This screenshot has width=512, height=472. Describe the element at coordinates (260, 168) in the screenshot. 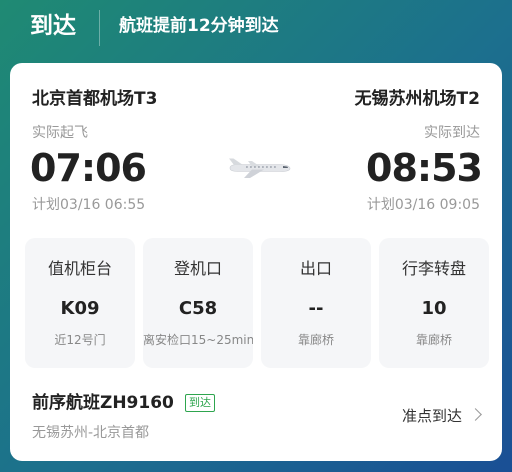

I see `airplane-icon` at that location.